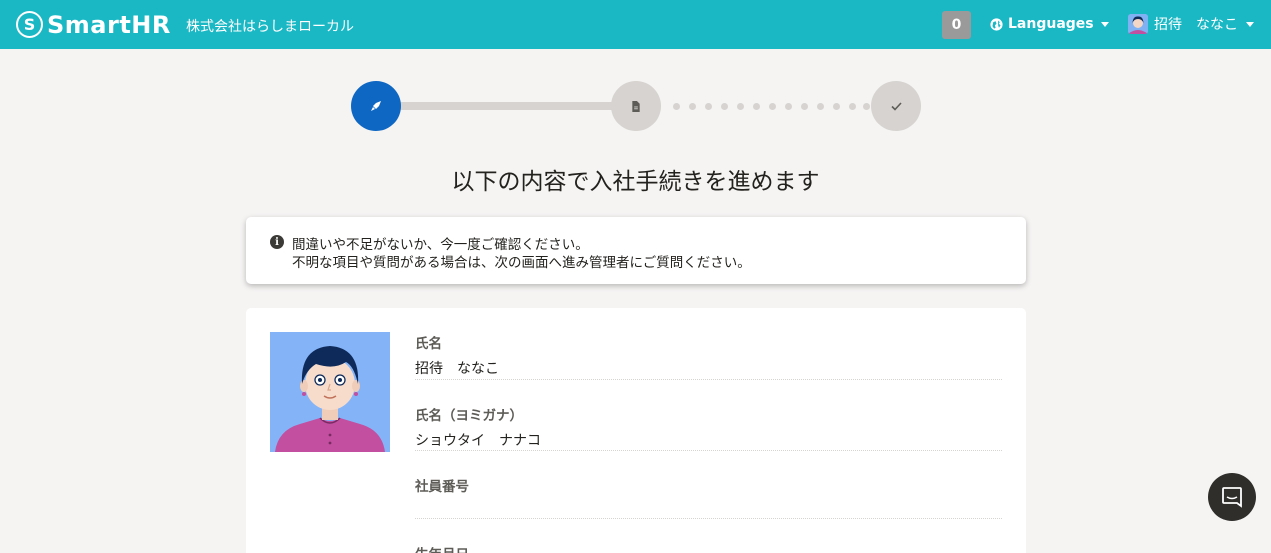 This screenshot has height=553, width=1271. I want to click on user-menu: 招待 ななこ, so click(1191, 24).